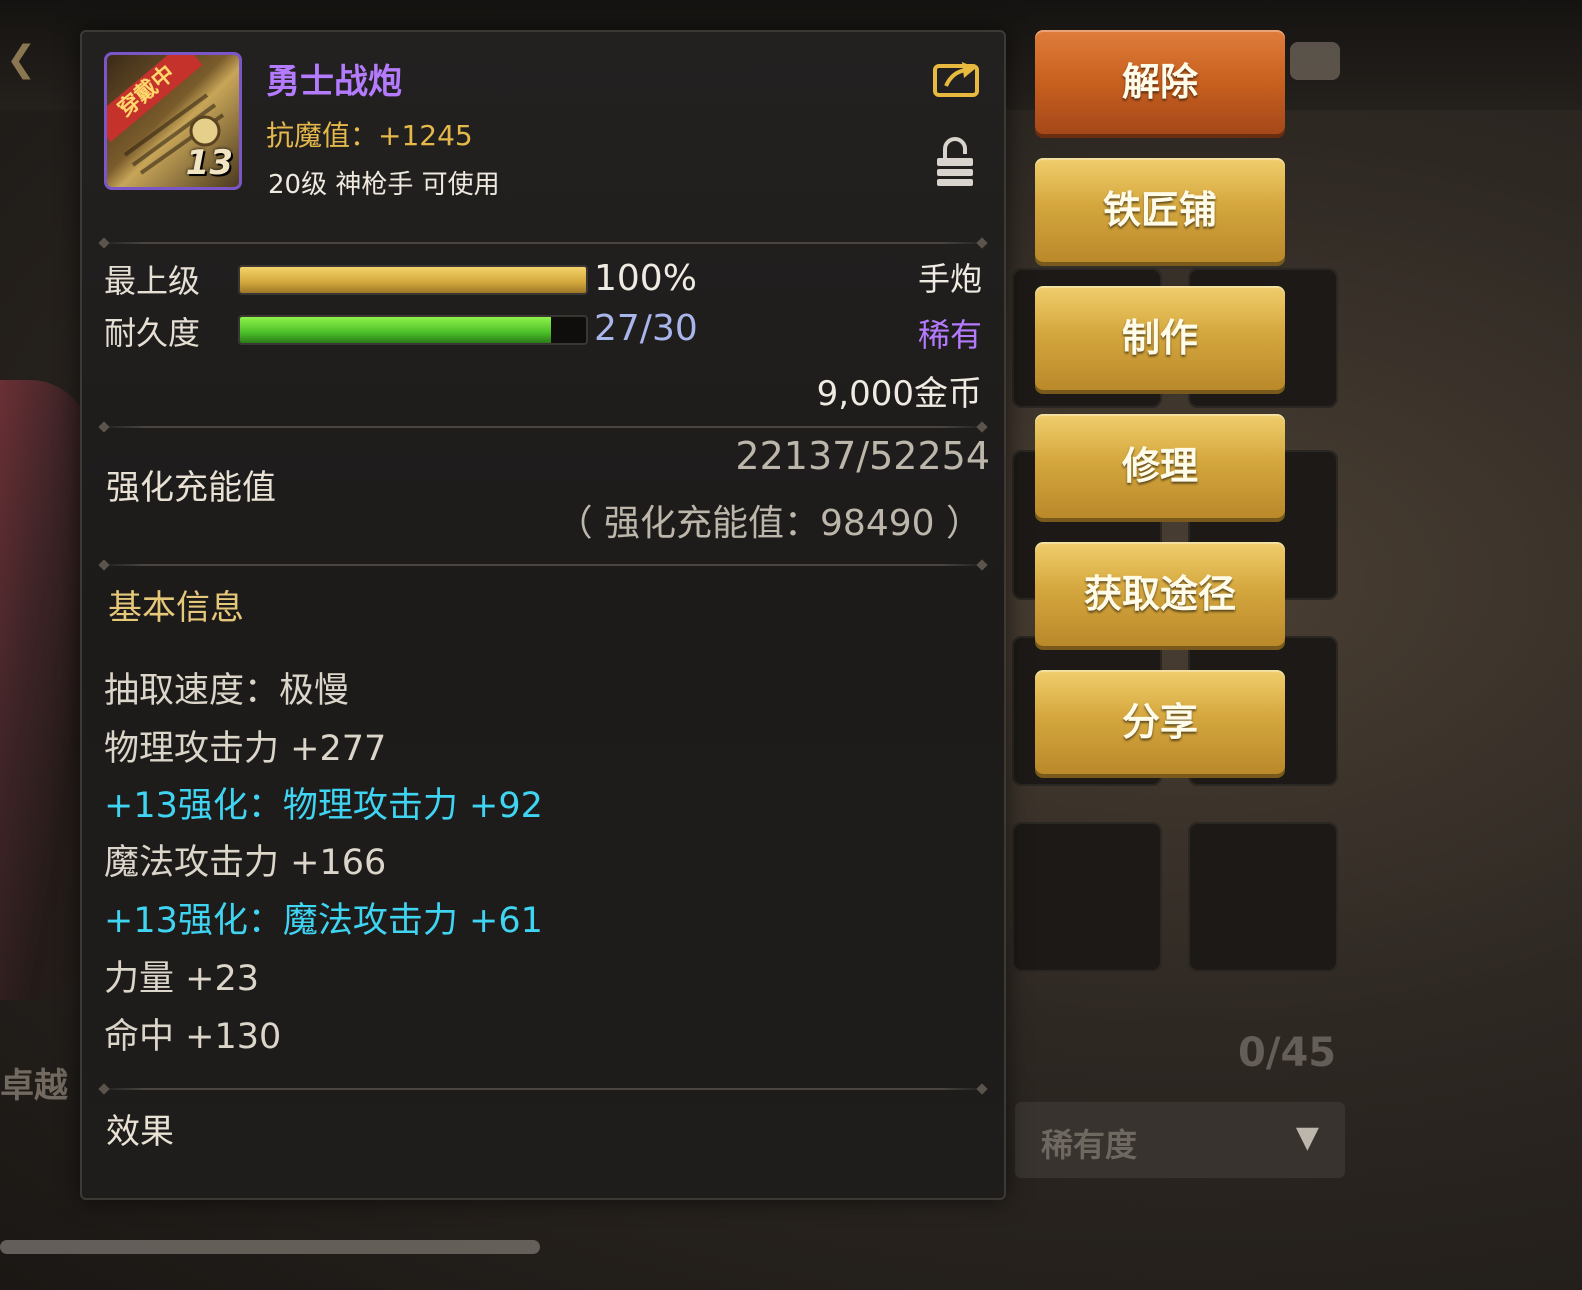  Describe the element at coordinates (28, 60) in the screenshot. I see `back-icon: ❮` at that location.